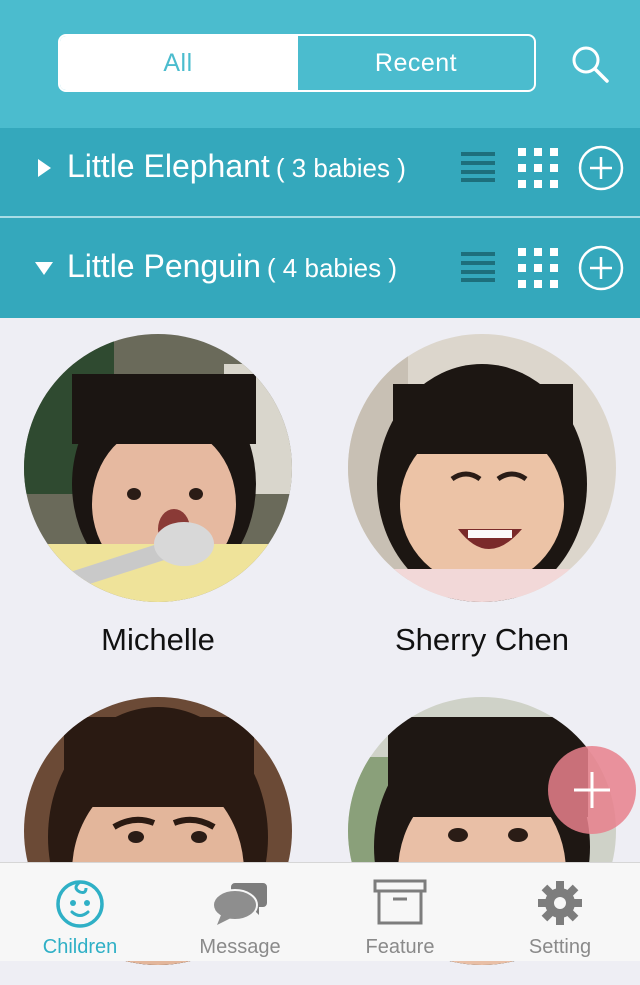 The height and width of the screenshot is (985, 640). I want to click on filter-segmented-control: All Recent, so click(297, 63).